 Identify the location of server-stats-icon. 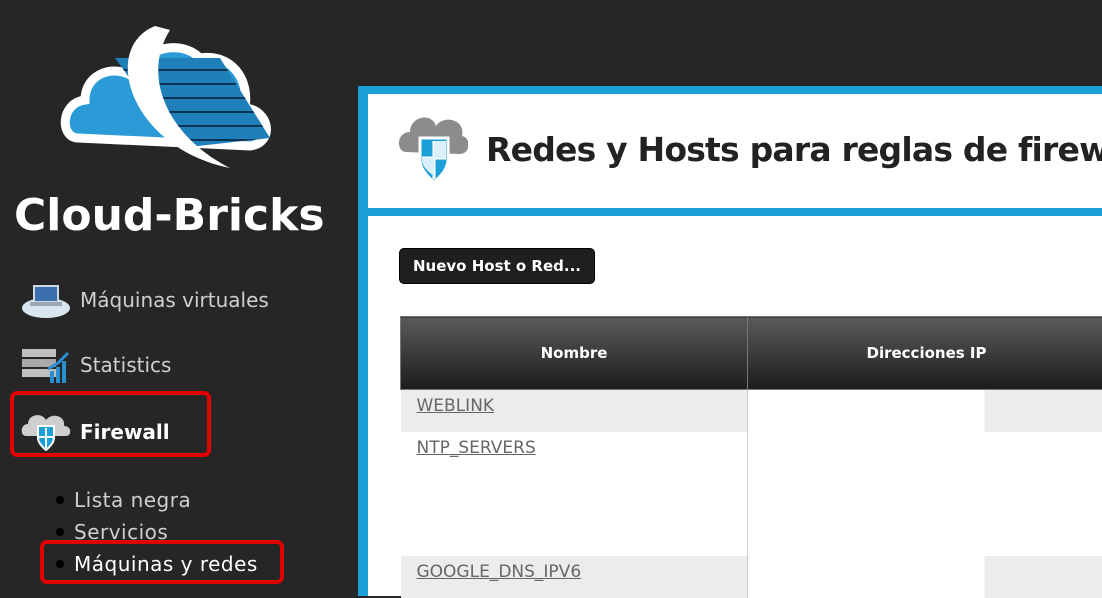
(47, 365).